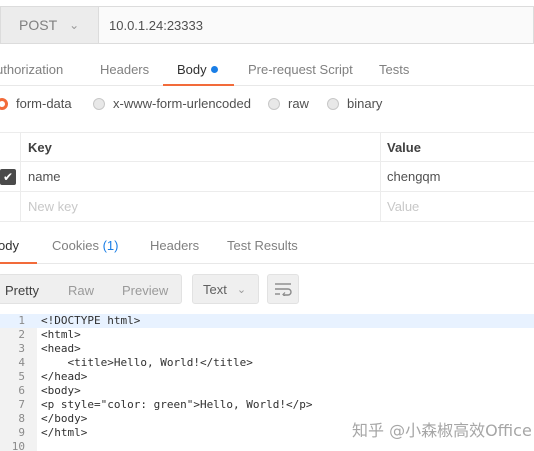 The image size is (534, 451). I want to click on new-value-input: Value, so click(403, 206).